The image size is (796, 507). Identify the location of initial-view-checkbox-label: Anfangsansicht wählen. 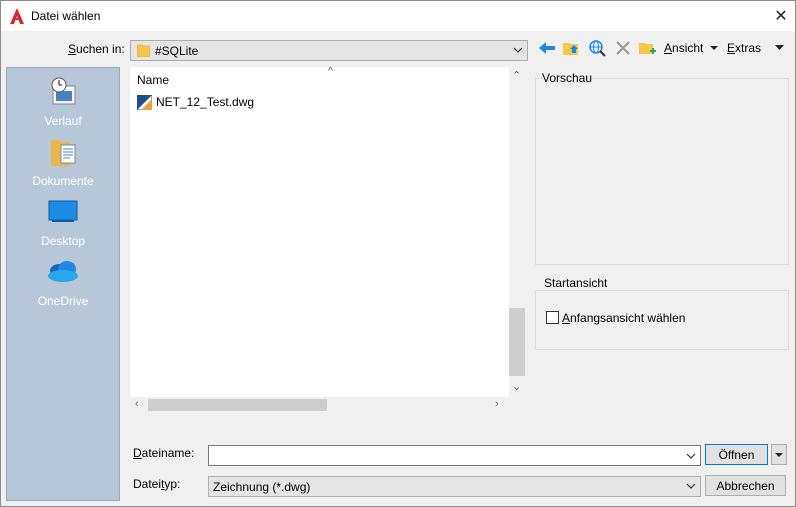
(623, 318).